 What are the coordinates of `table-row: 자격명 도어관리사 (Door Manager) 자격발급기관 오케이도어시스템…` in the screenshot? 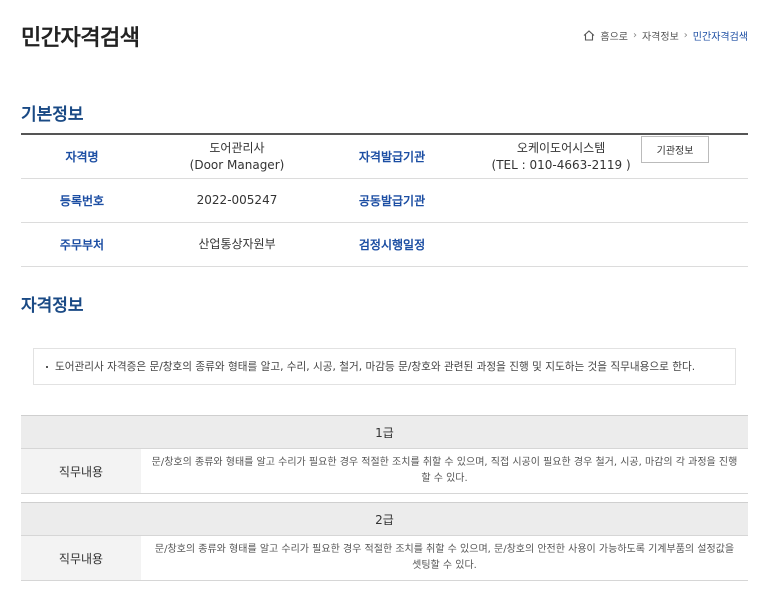 It's located at (384, 157).